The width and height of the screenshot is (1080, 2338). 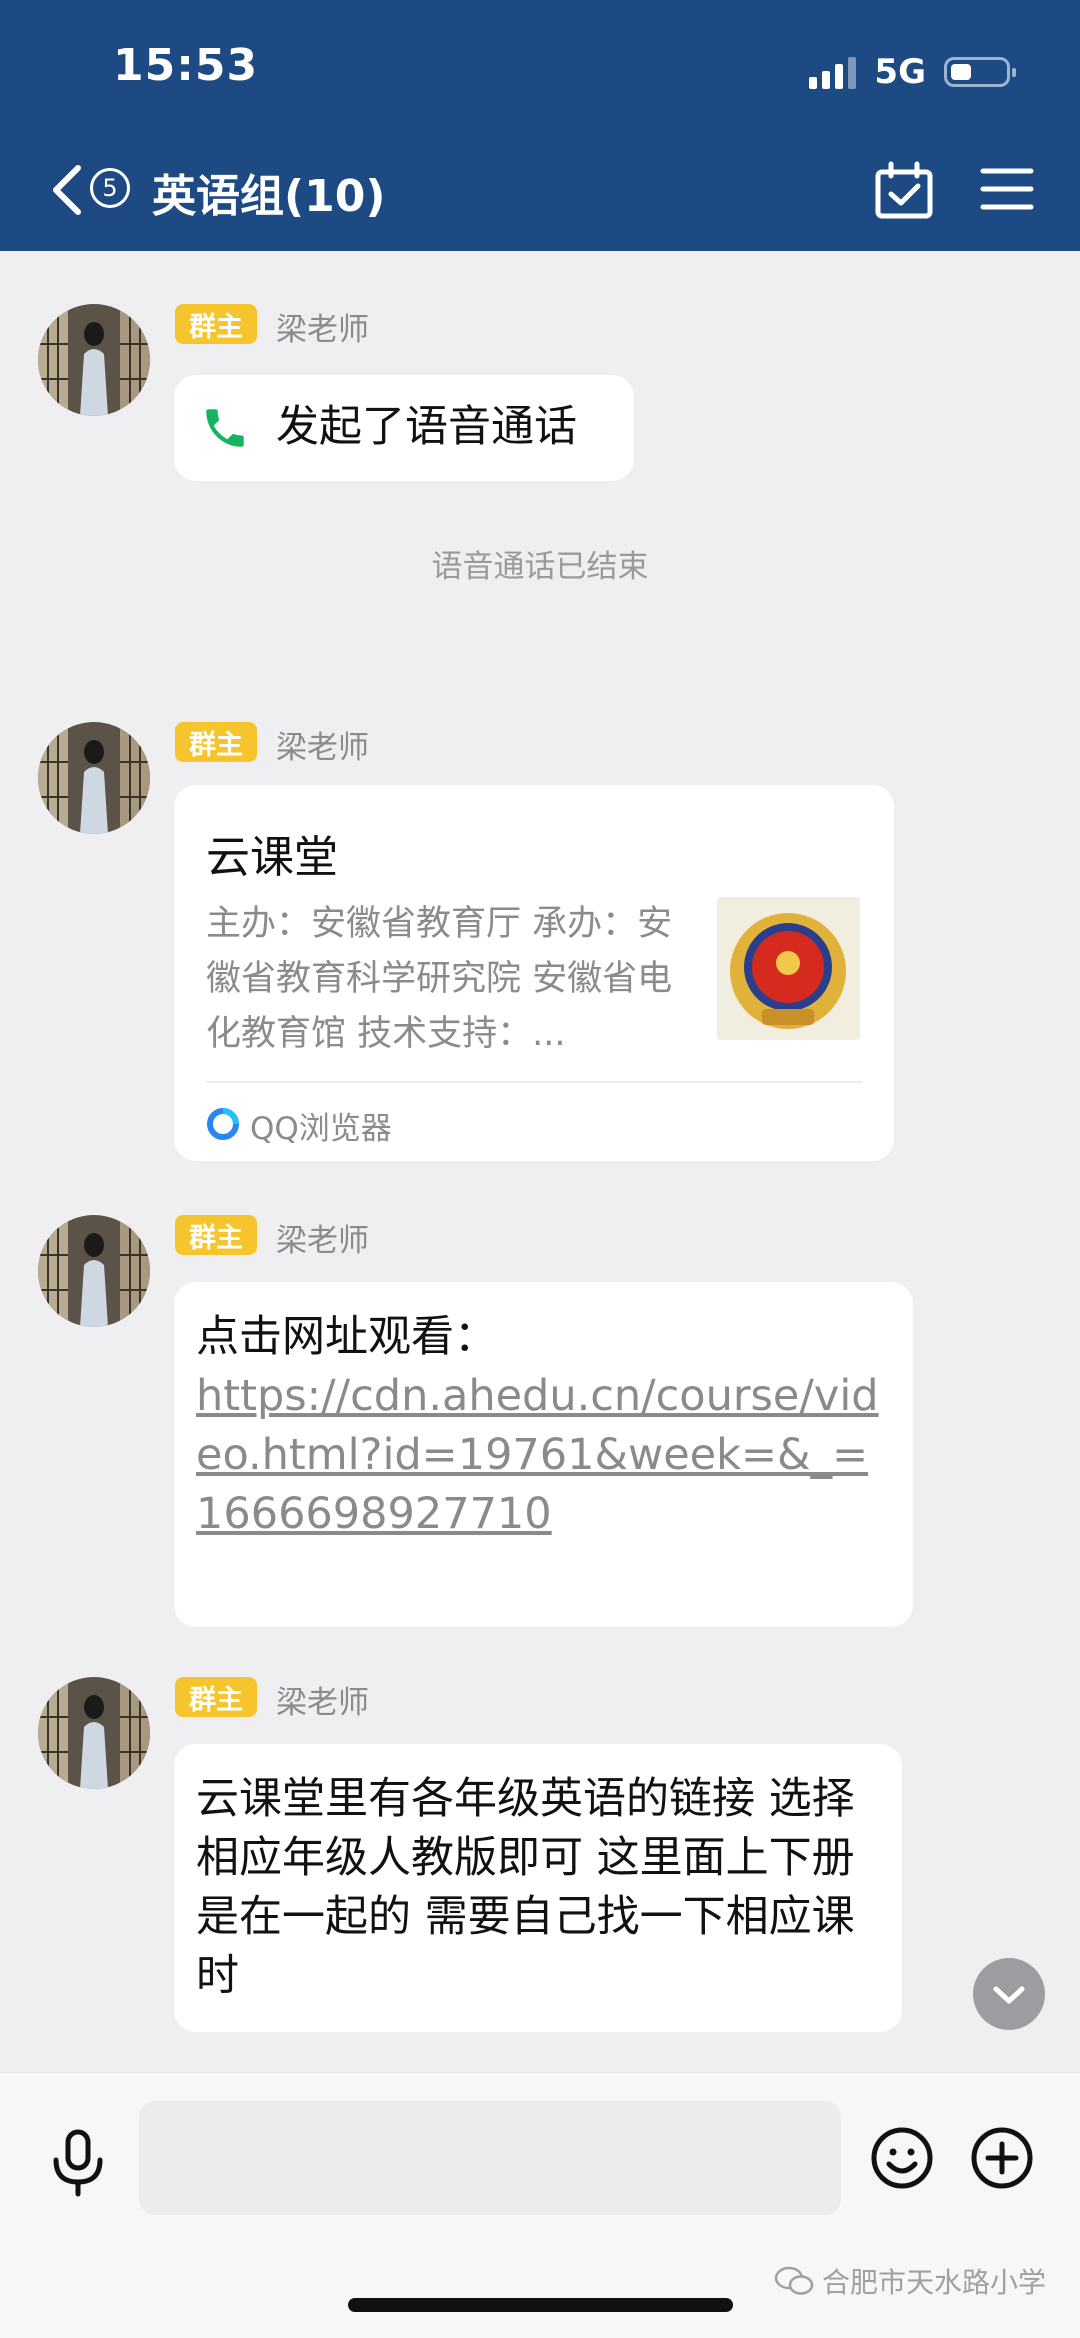 What do you see at coordinates (269, 196) in the screenshot?
I see `chat-title: 英语组(10)` at bounding box center [269, 196].